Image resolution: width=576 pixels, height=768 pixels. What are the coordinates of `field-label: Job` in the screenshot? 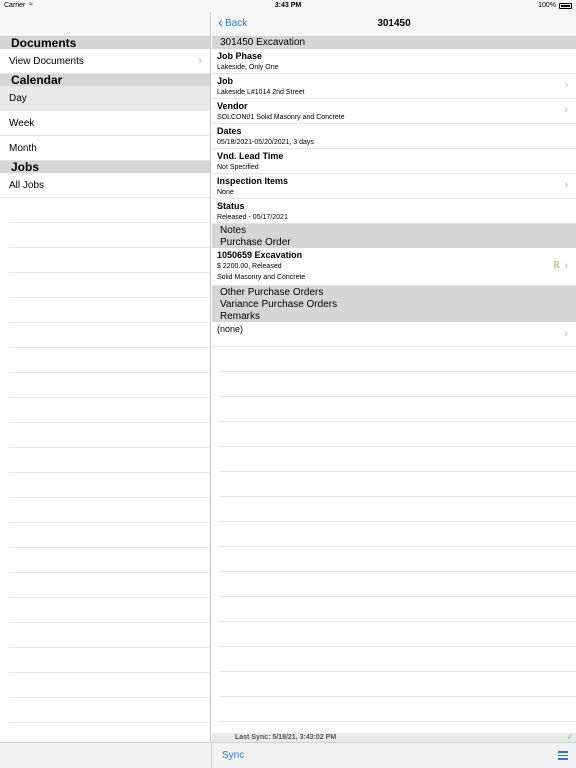 It's located at (225, 81).